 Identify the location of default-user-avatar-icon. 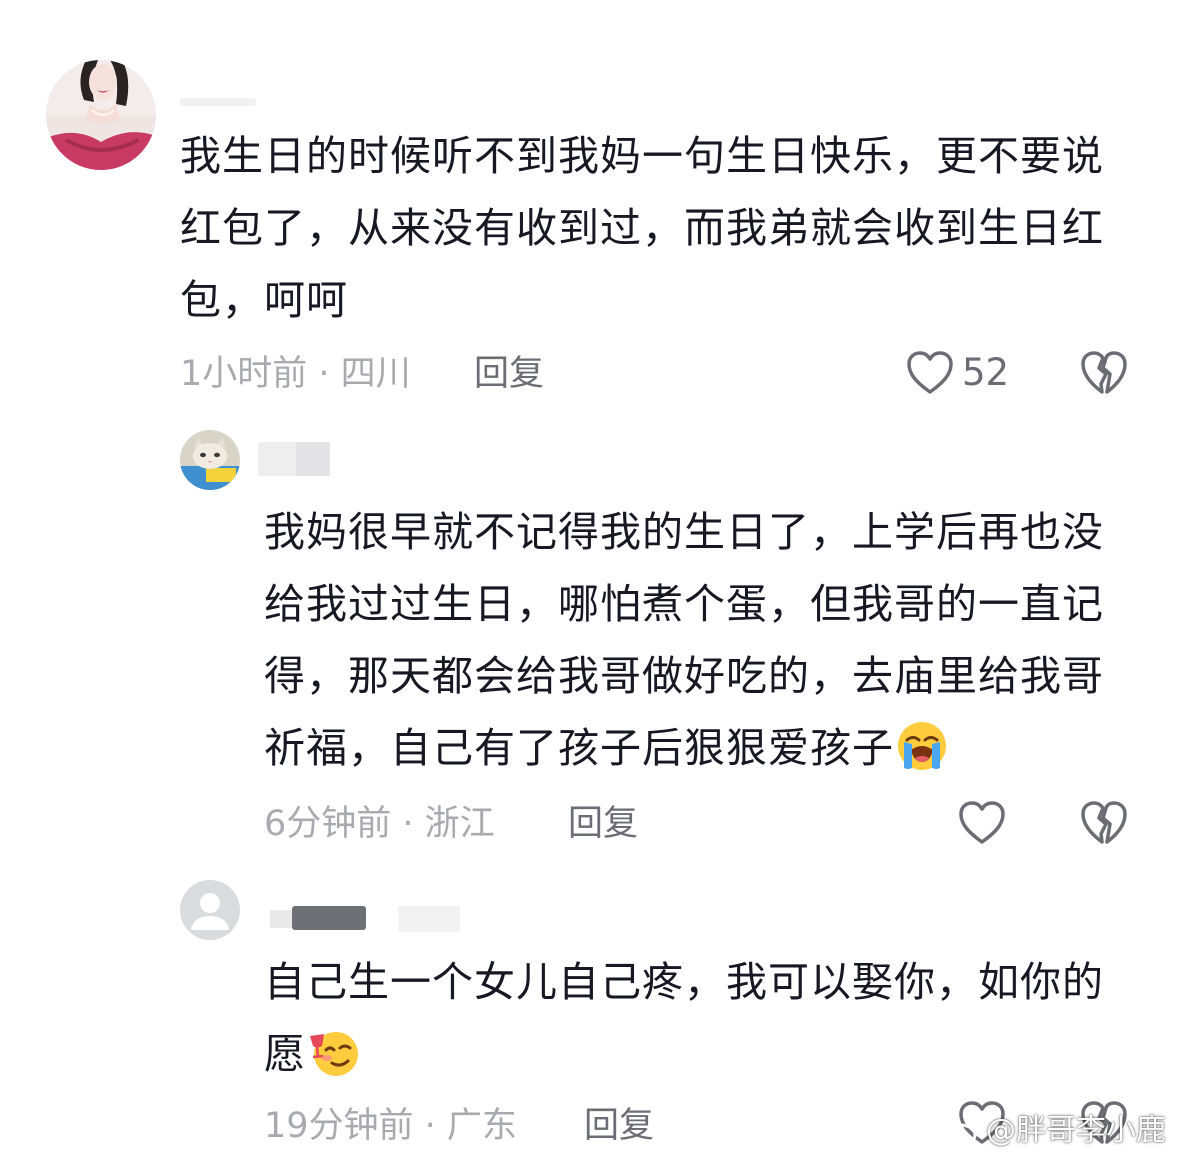
(210, 910).